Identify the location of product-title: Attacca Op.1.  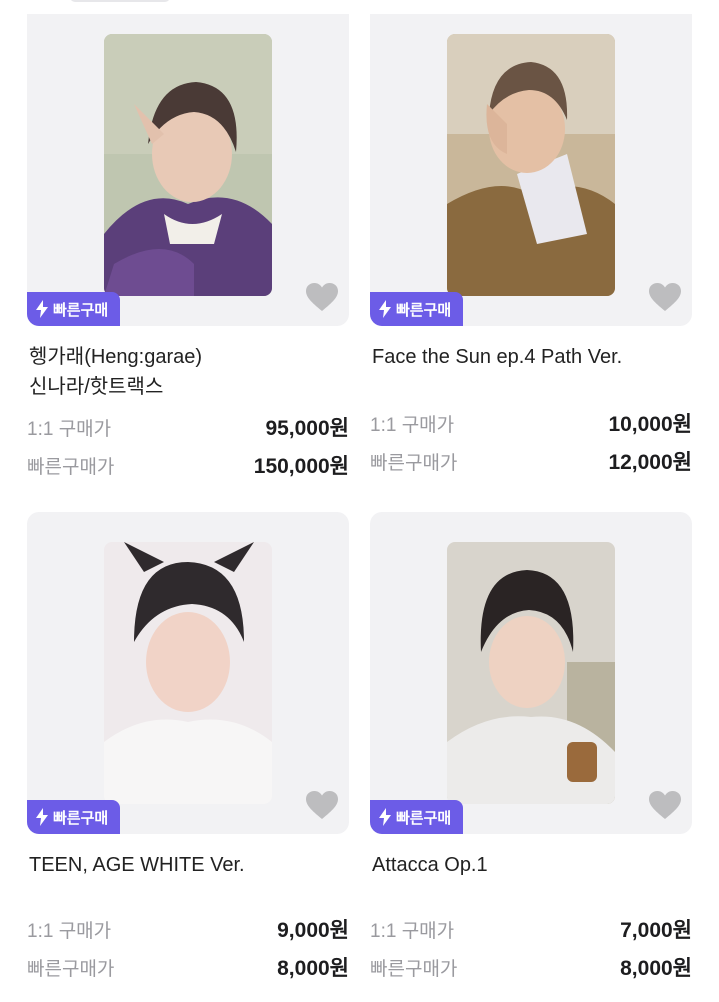
(531, 865).